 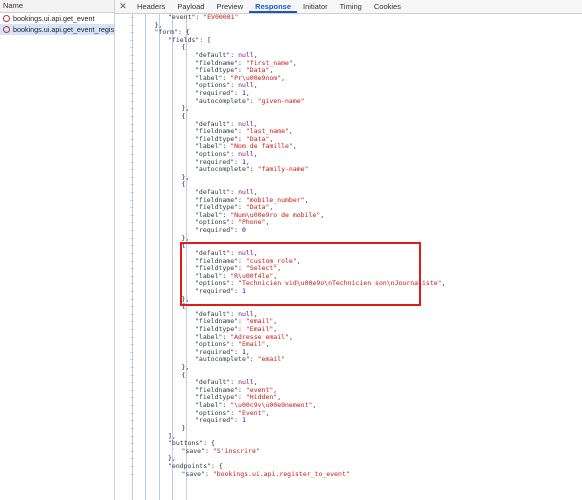 I want to click on request-item: bookings.ui.api.get_event, so click(x=57, y=18).